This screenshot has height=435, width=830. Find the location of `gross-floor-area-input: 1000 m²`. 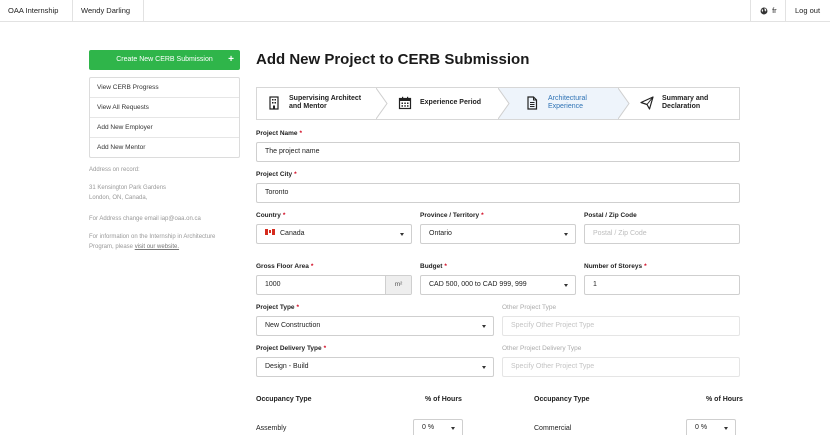

gross-floor-area-input: 1000 m² is located at coordinates (334, 285).